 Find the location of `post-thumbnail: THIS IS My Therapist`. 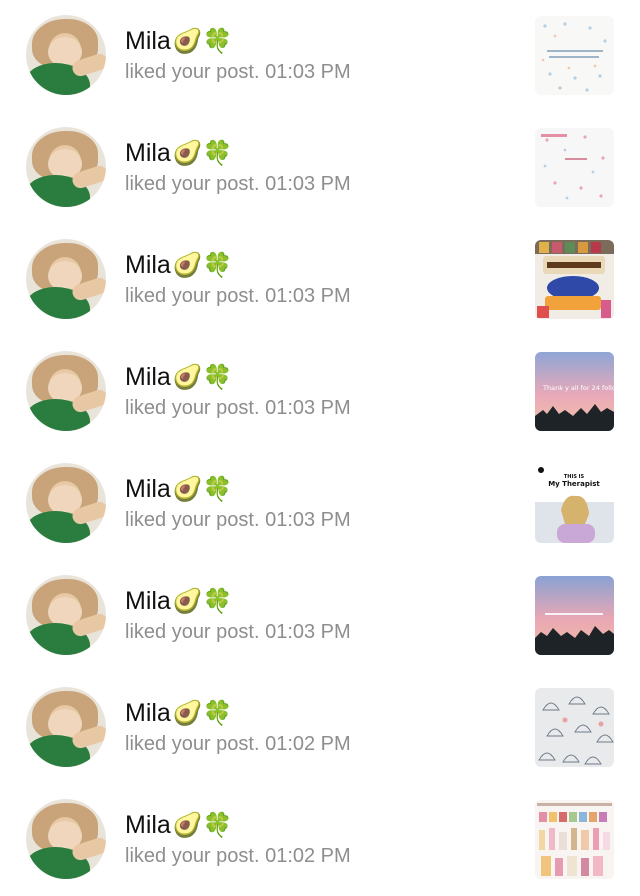

post-thumbnail: THIS IS My Therapist is located at coordinates (574, 503).